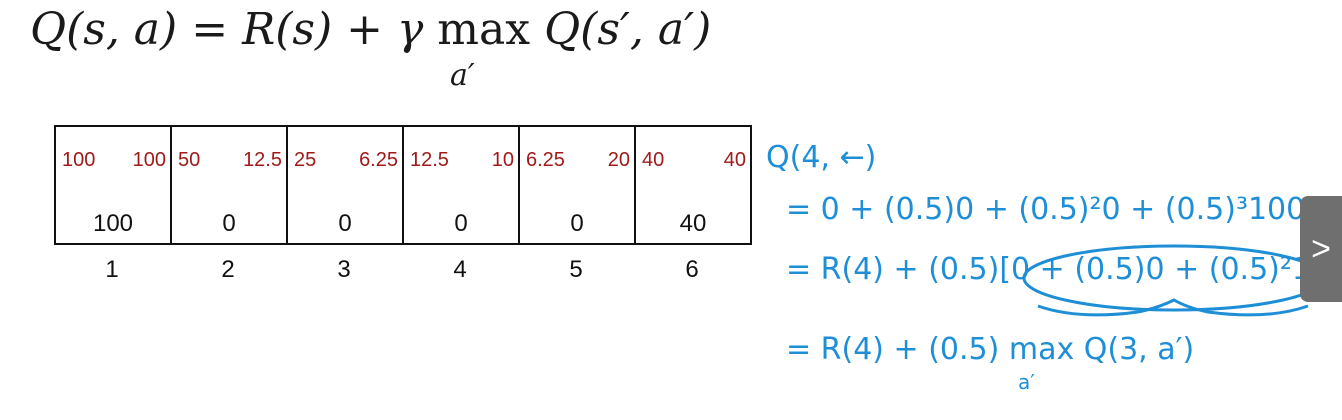 Image resolution: width=1342 pixels, height=420 pixels. Describe the element at coordinates (104, 29) in the screenshot. I see `eq-lhs: Q(s, a)` at that location.